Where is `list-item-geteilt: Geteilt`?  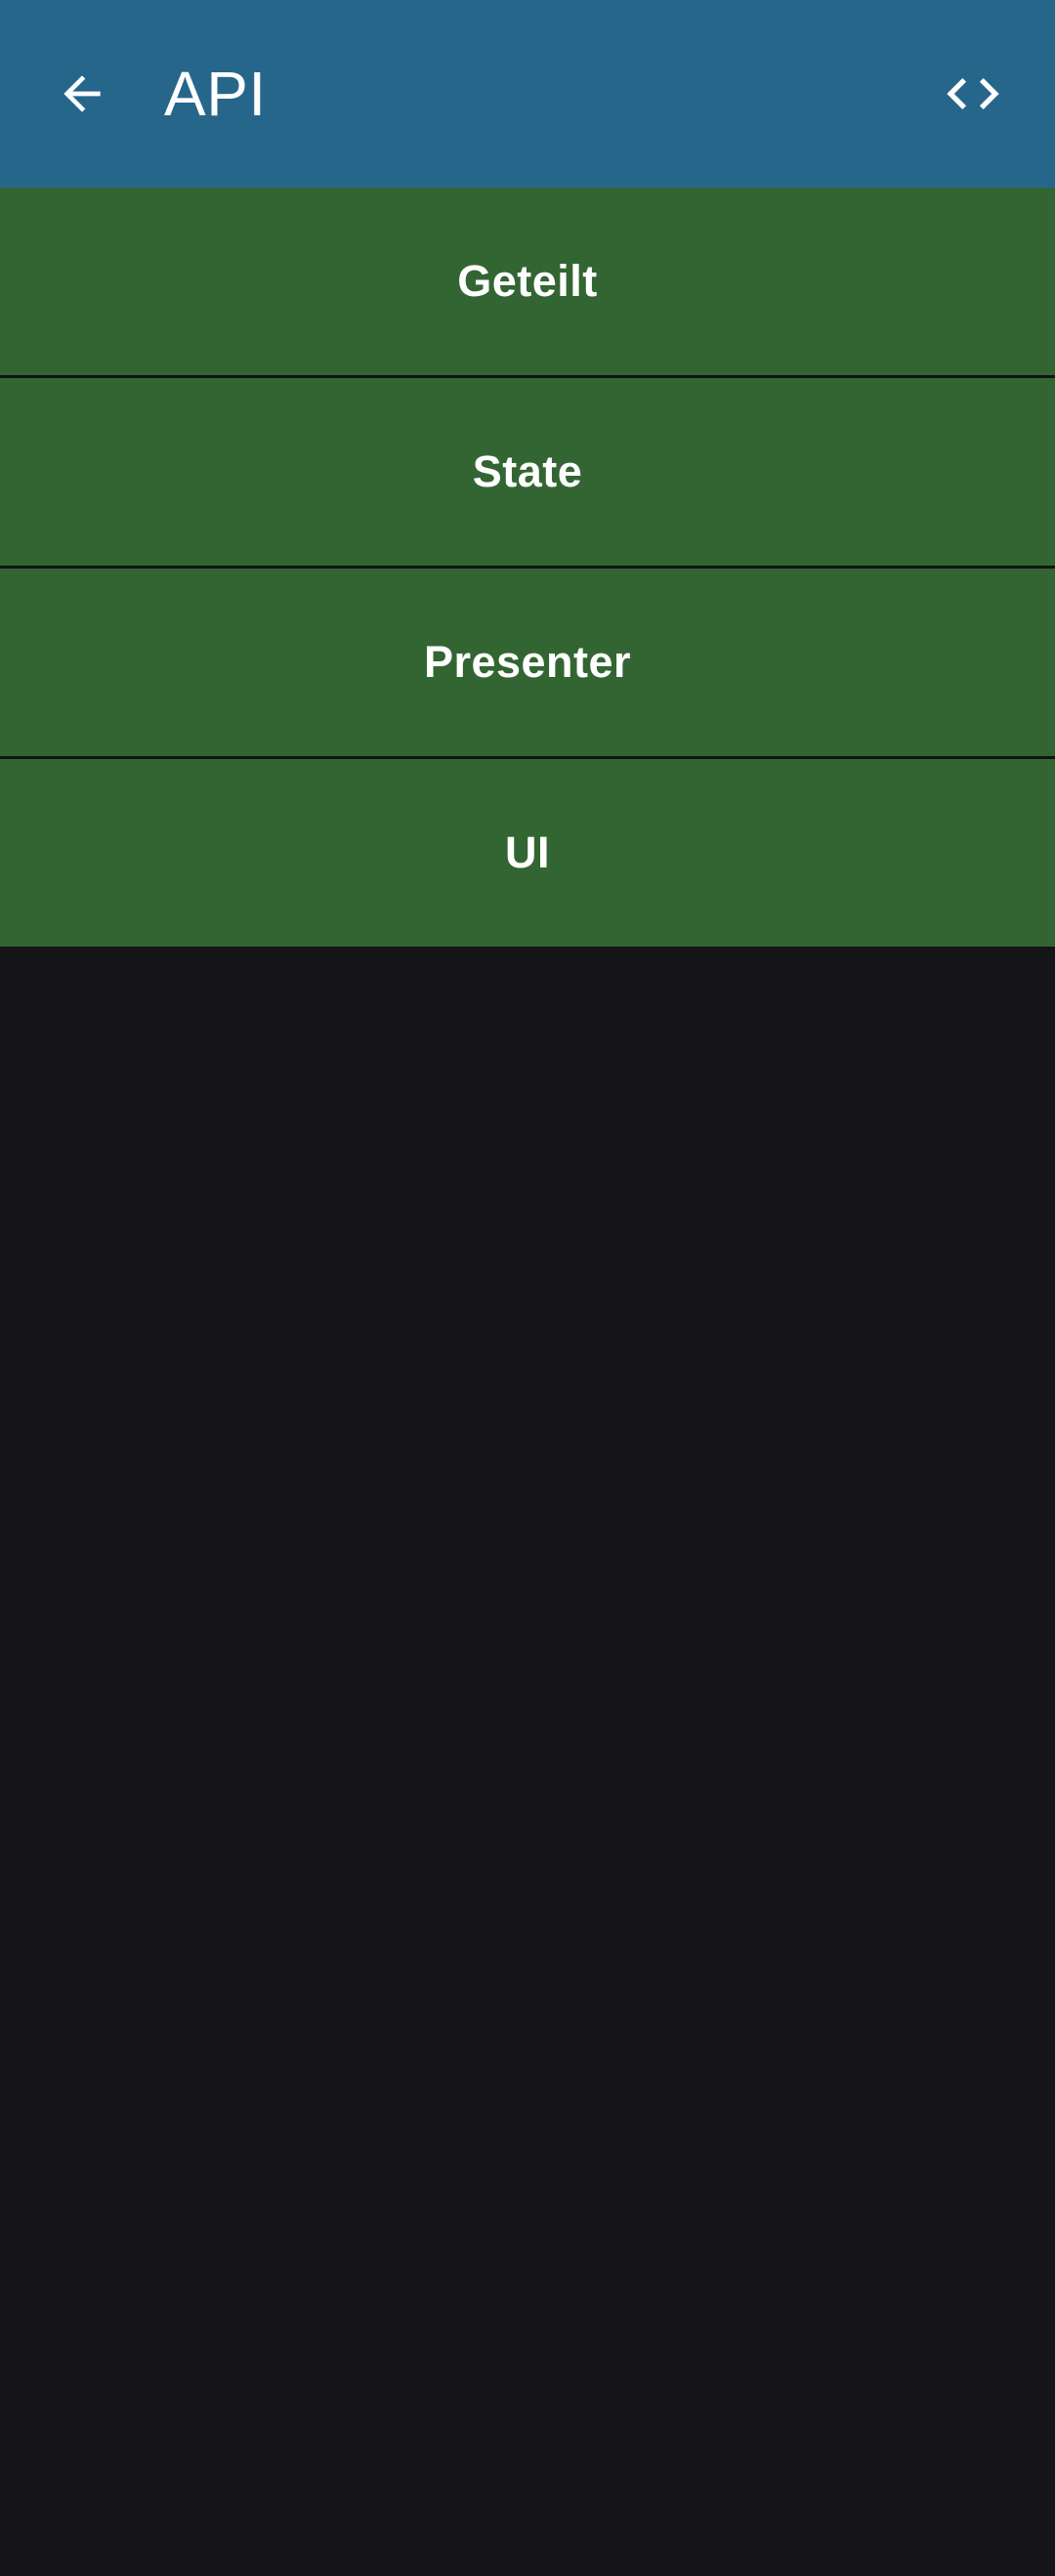 list-item-geteilt: Geteilt is located at coordinates (527, 283).